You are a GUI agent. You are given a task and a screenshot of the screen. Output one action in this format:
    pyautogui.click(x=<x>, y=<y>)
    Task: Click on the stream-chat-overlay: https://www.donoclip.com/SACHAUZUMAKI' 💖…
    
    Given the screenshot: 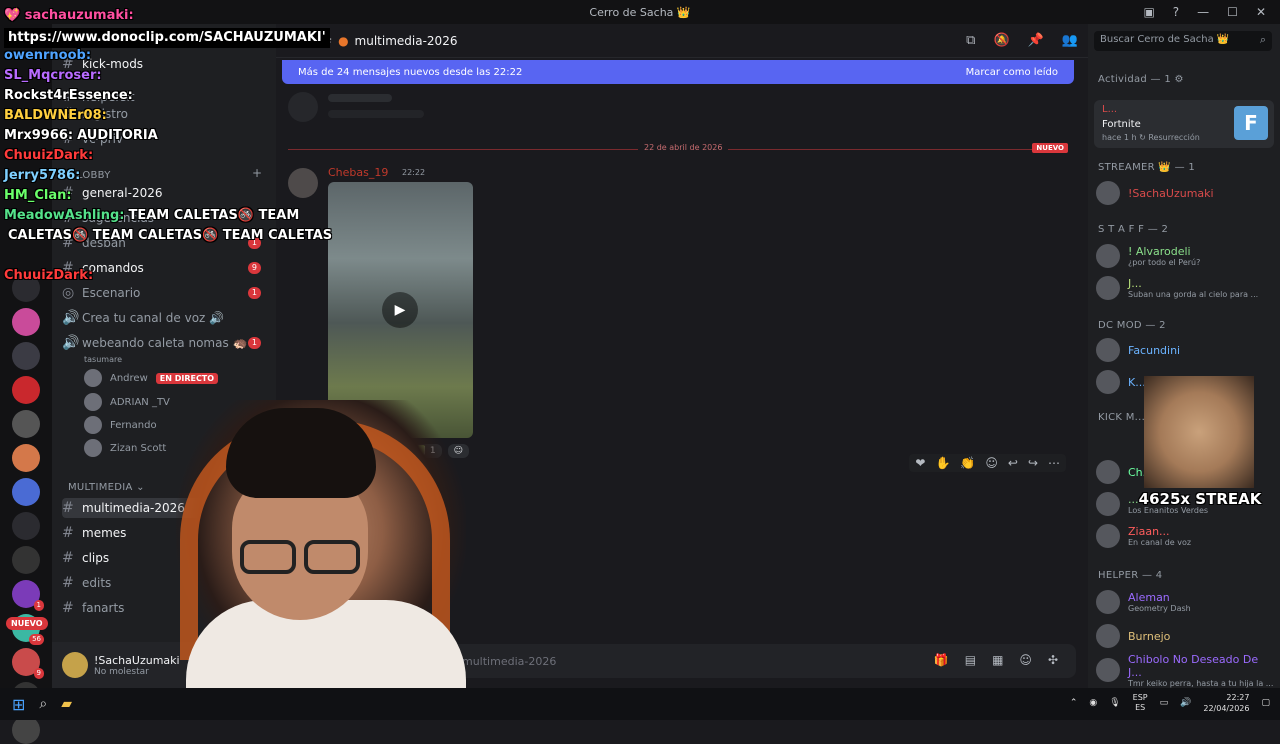 What is the action you would take?
    pyautogui.click(x=166, y=145)
    